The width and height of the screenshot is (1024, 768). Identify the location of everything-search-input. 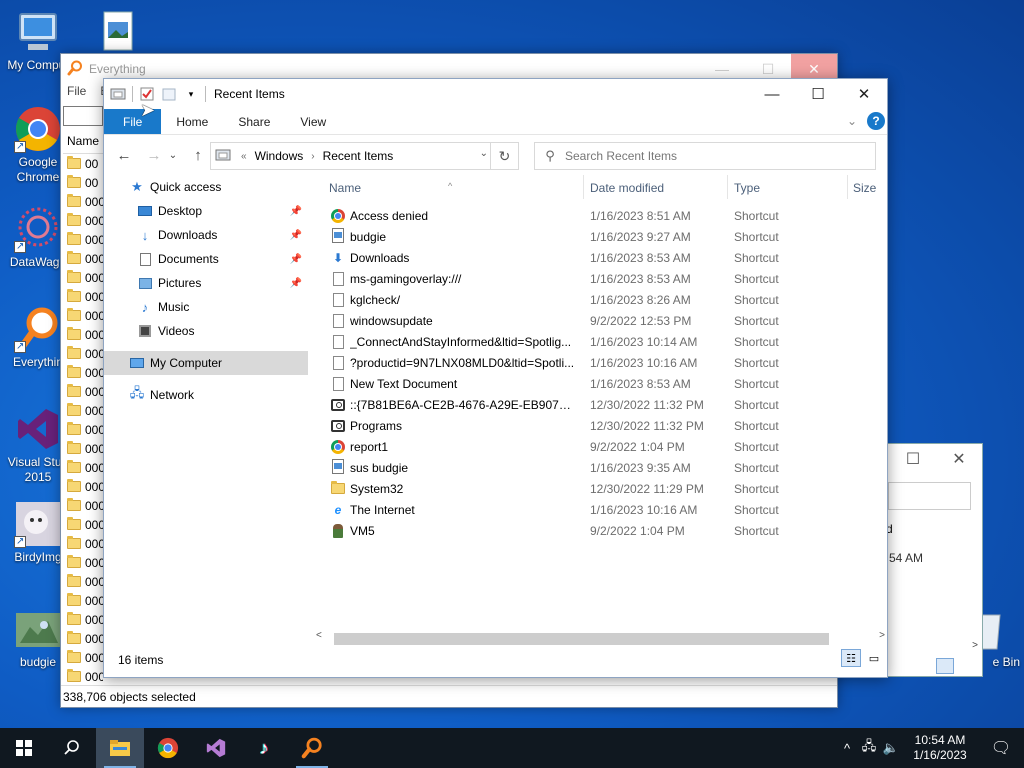
(83, 116).